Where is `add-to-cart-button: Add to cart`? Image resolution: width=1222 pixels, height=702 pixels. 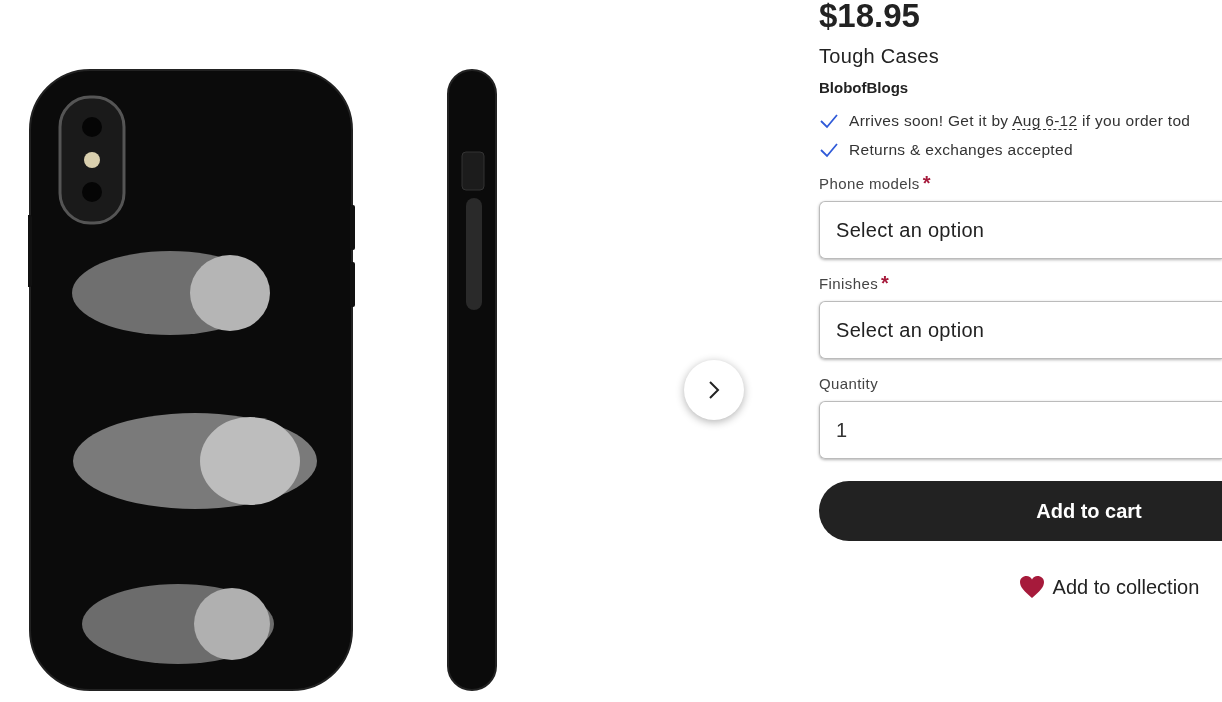
add-to-cart-button: Add to cart is located at coordinates (1020, 511).